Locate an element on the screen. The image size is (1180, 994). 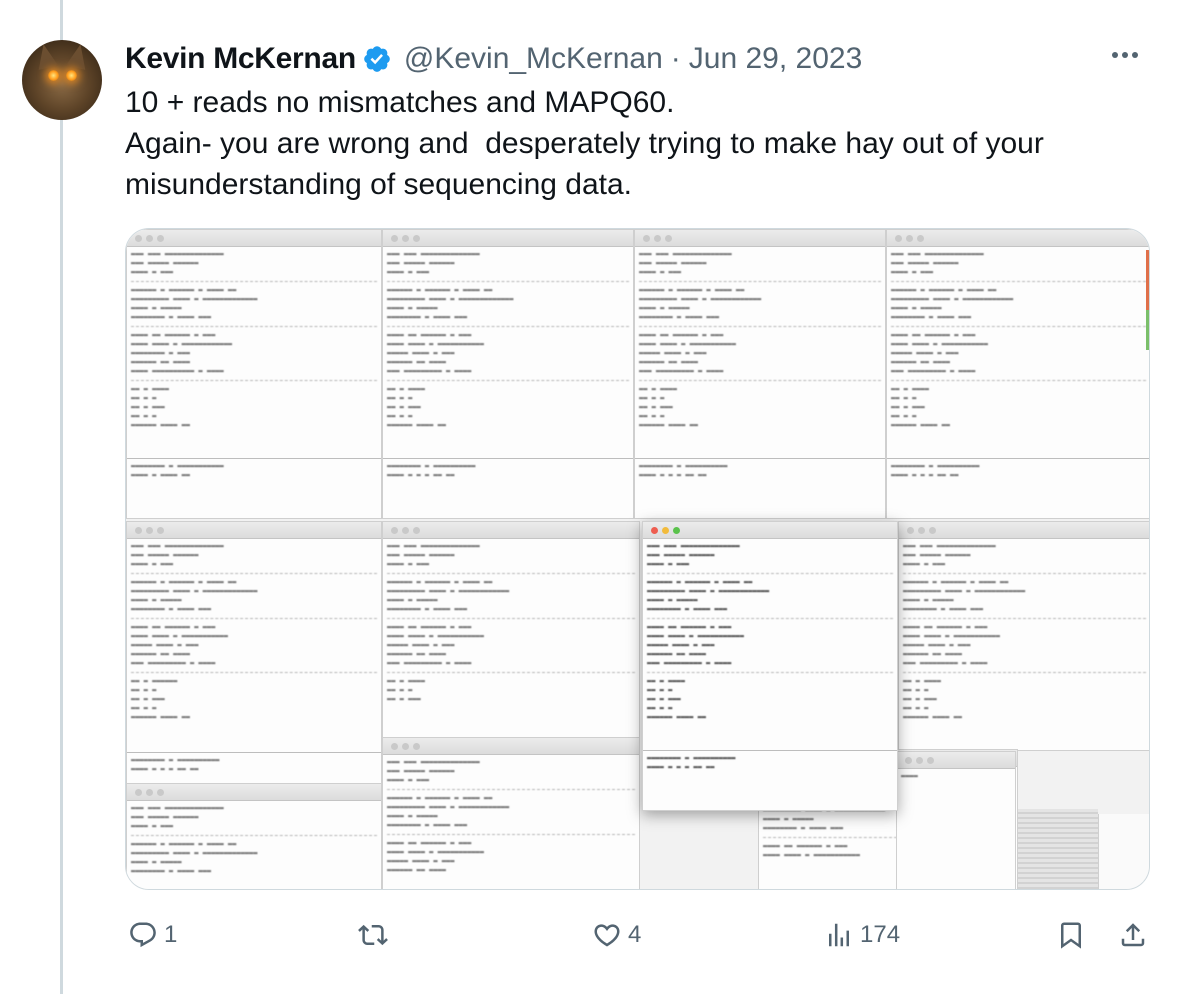
views-button: 174 is located at coordinates (862, 935).